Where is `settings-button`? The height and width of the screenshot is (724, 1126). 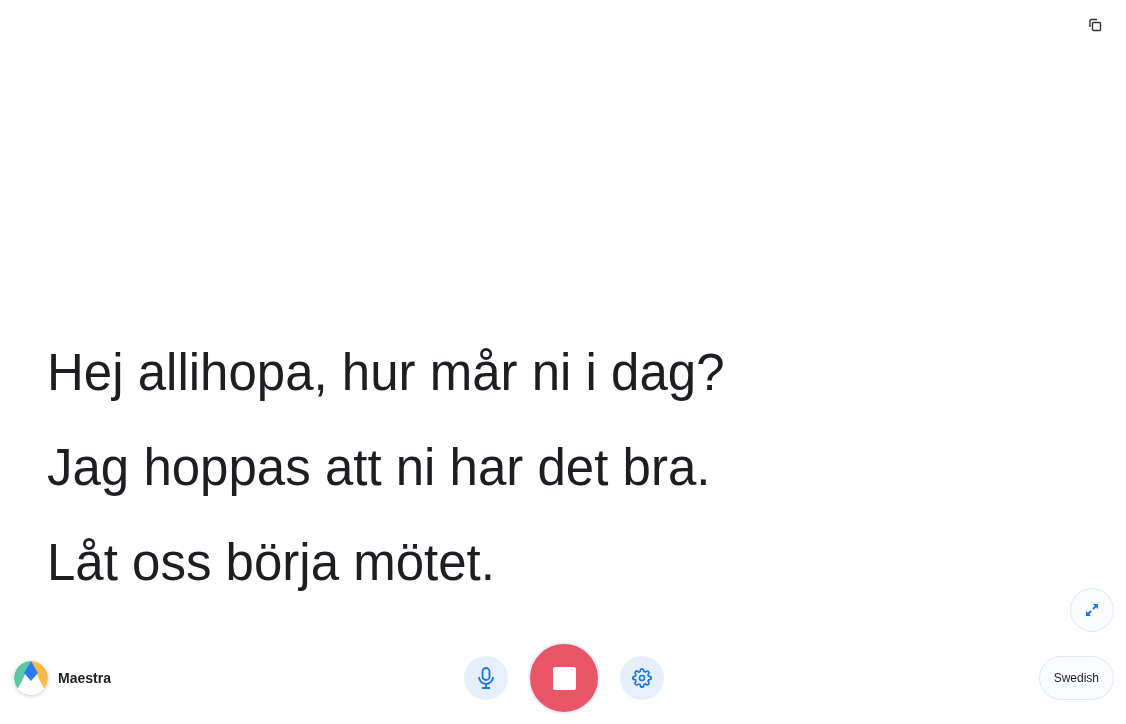
settings-button is located at coordinates (642, 678).